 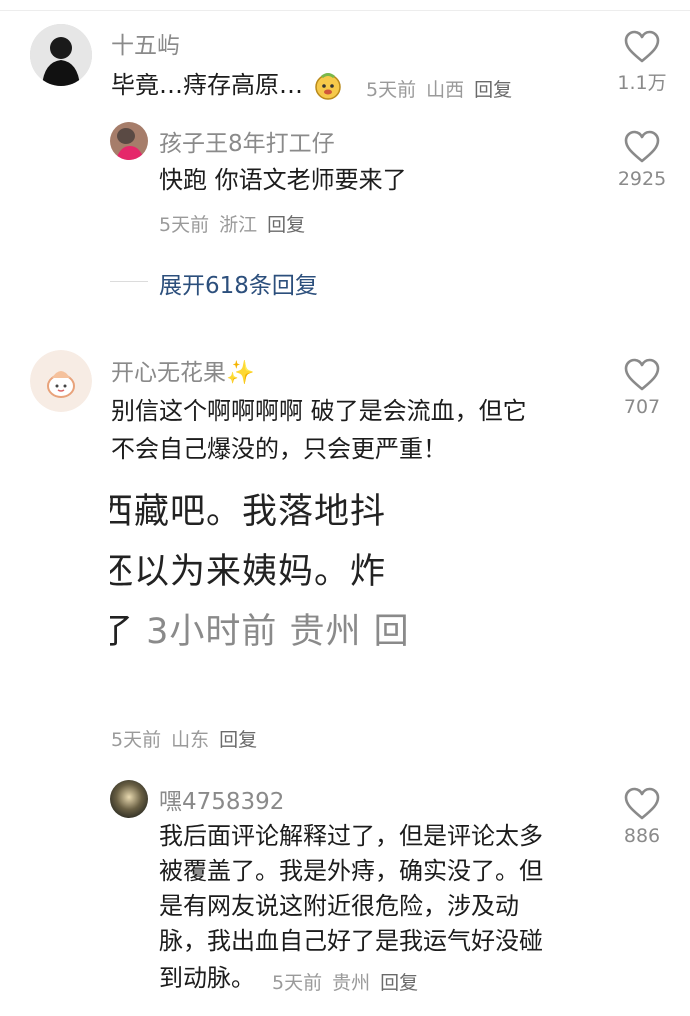 I want to click on comment-text: 快跑 你语文老师要来了, so click(x=283, y=180).